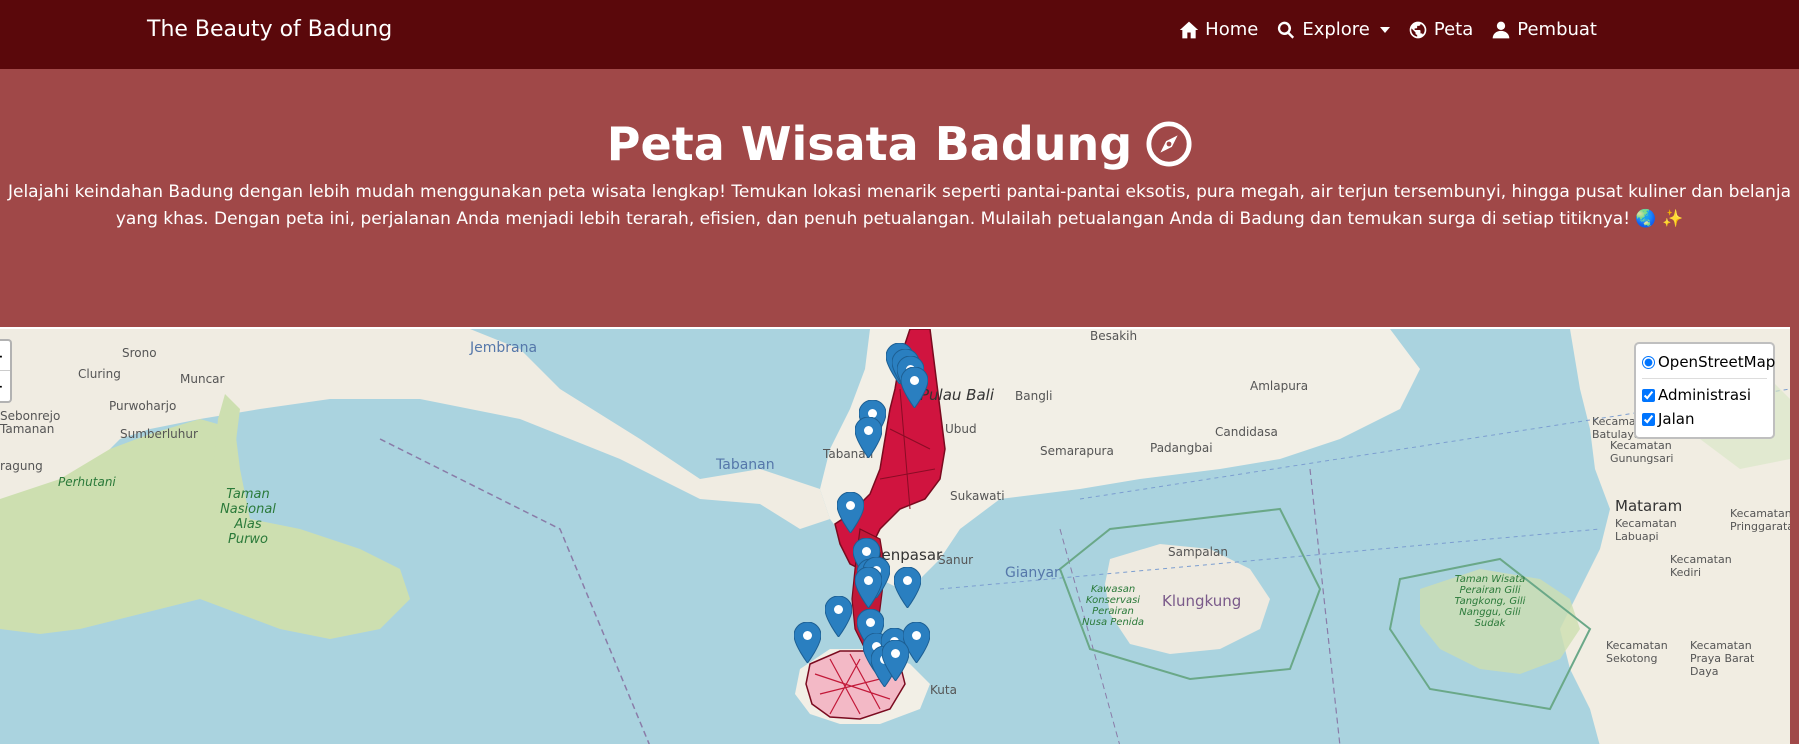 Image resolution: width=1799 pixels, height=744 pixels. I want to click on map-label: Gianyar, so click(1032, 573).